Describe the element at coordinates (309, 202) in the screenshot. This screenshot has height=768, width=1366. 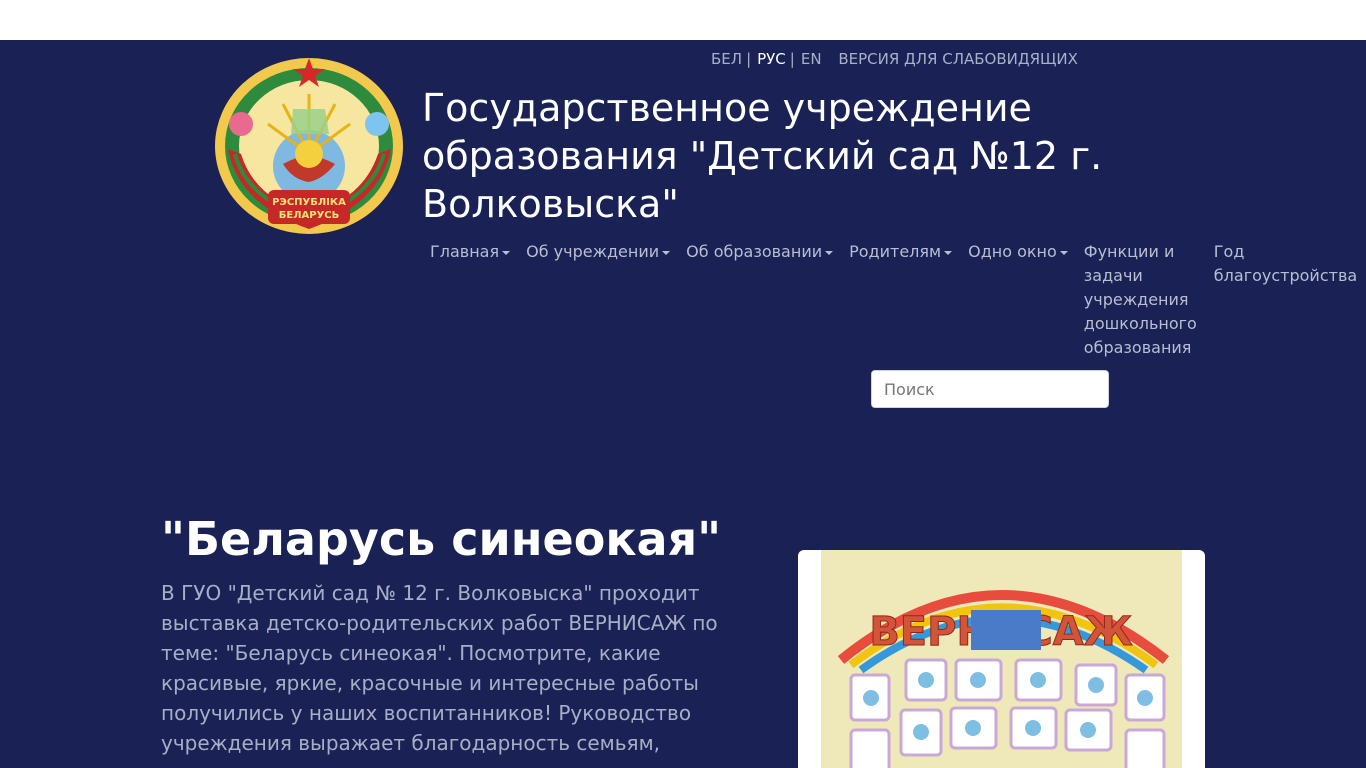
I see `svg-text: РЭСПУБЛІКА` at that location.